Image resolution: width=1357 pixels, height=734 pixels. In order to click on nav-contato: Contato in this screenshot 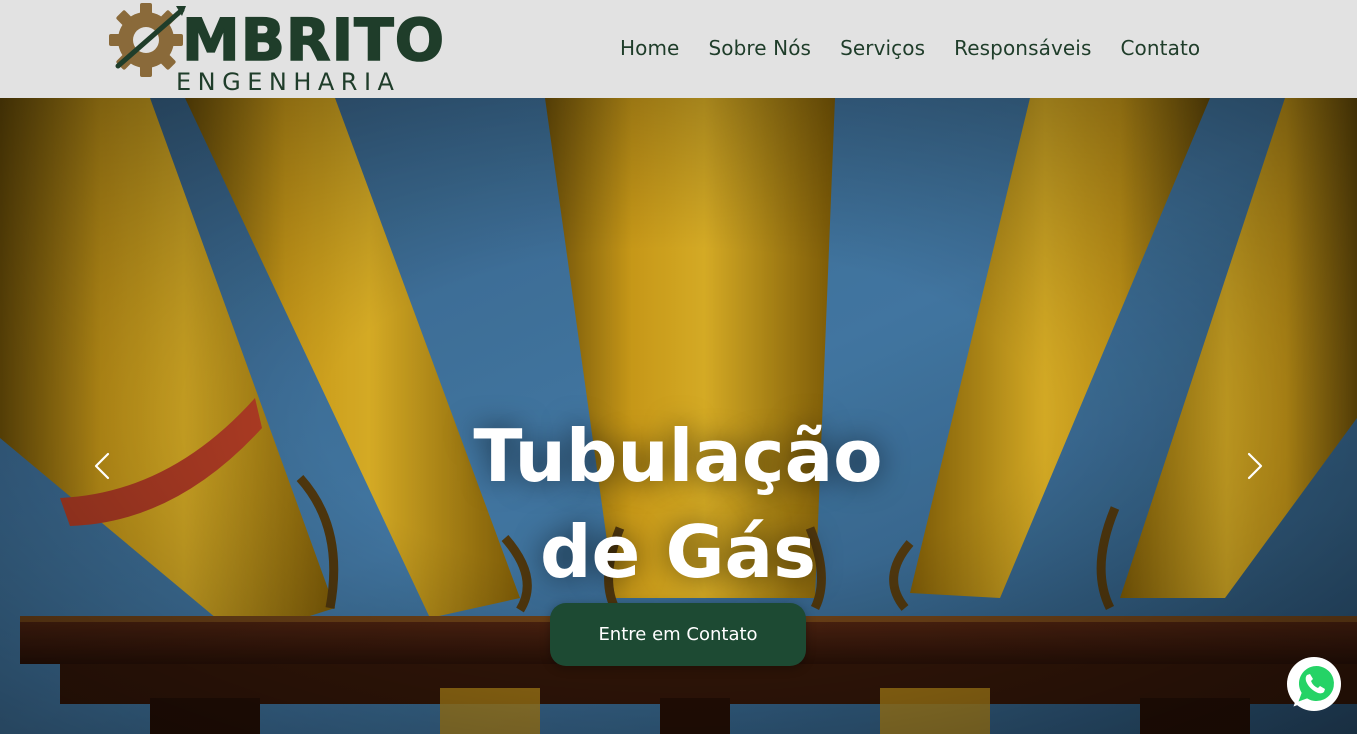, I will do `click(1160, 48)`.